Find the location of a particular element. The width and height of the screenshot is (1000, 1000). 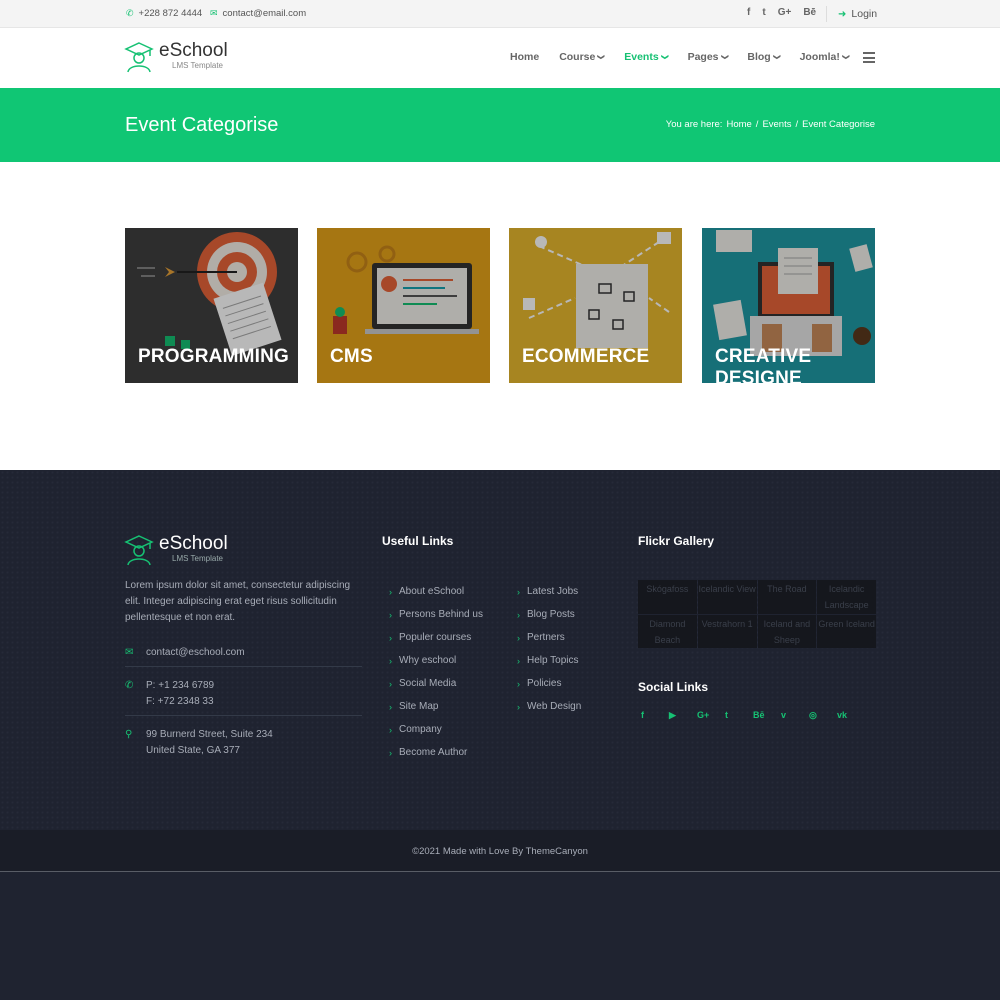

nav-joomla-label: Joomla! is located at coordinates (820, 57).